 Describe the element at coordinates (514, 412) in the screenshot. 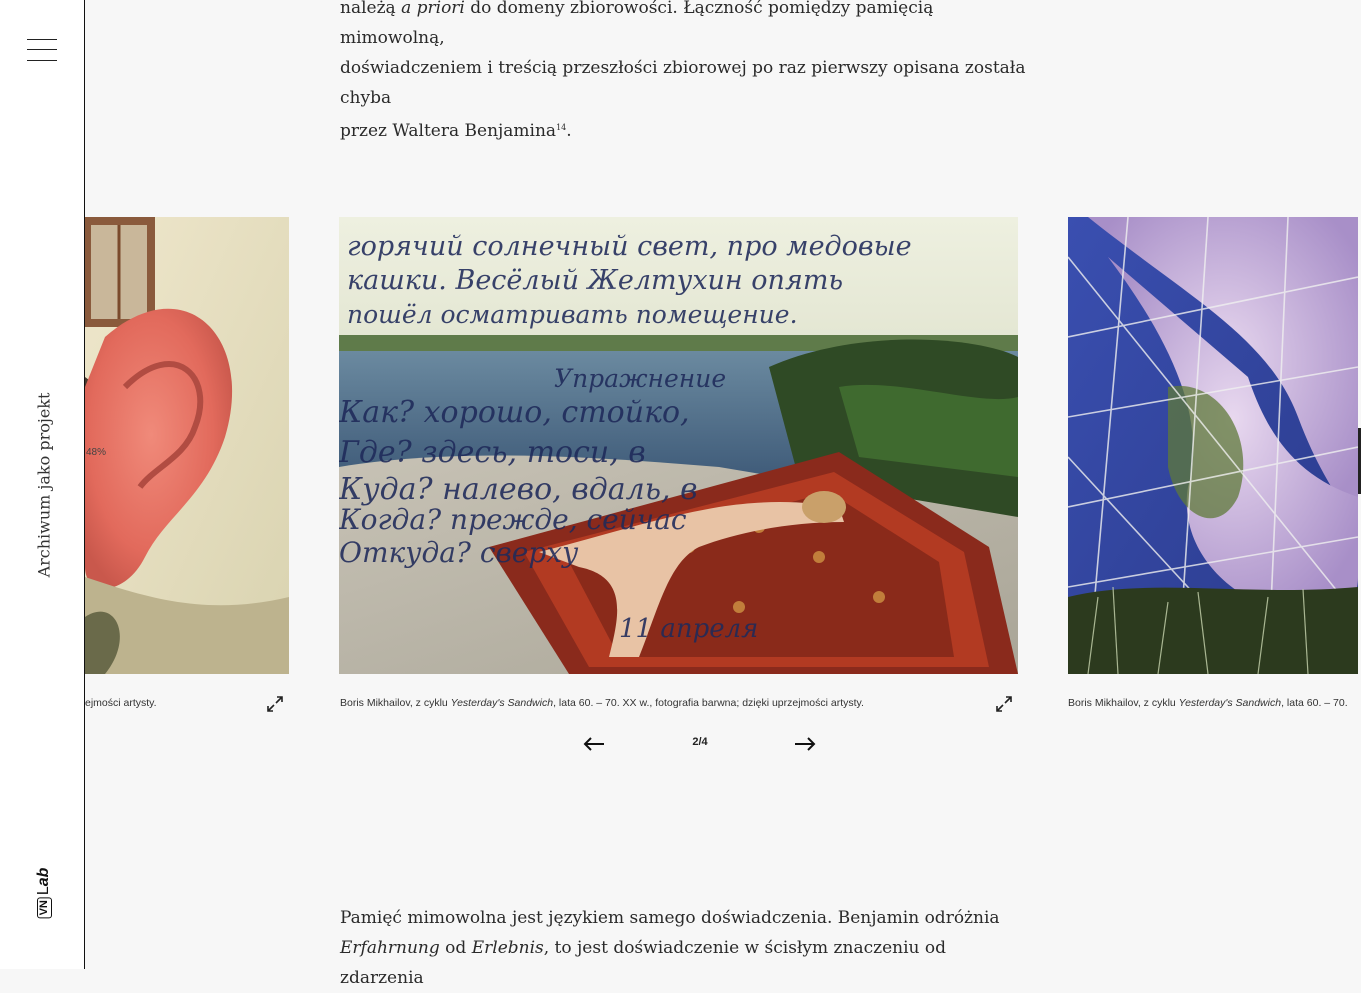

I see `svg-text: Как? хорошо, стойко,` at that location.